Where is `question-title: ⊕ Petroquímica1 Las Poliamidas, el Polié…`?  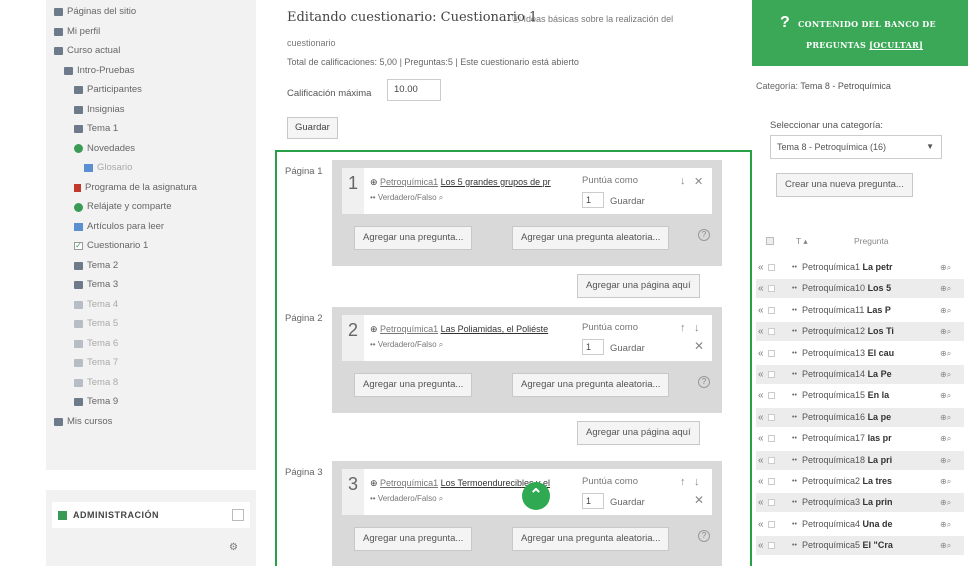
question-title: ⊕ Petroquímica1 Las Poliamidas, el Polié… is located at coordinates (475, 329).